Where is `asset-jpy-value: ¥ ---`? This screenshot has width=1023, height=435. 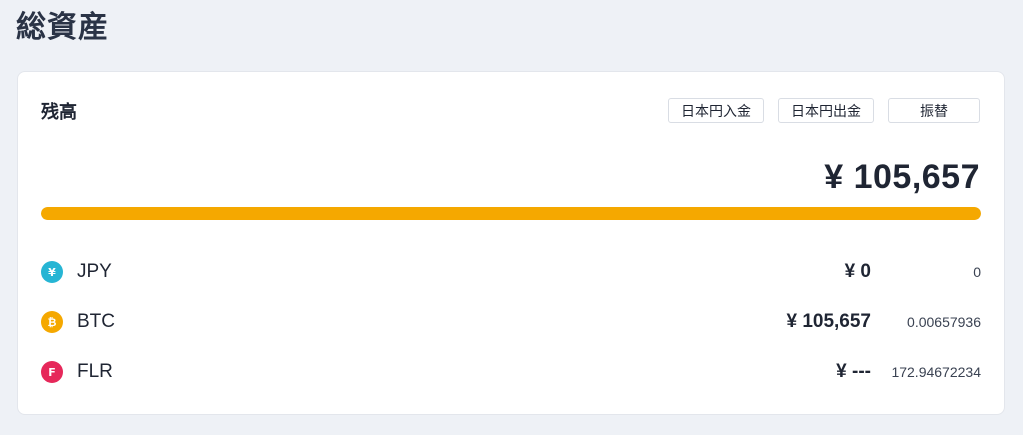
asset-jpy-value: ¥ --- is located at coordinates (853, 371).